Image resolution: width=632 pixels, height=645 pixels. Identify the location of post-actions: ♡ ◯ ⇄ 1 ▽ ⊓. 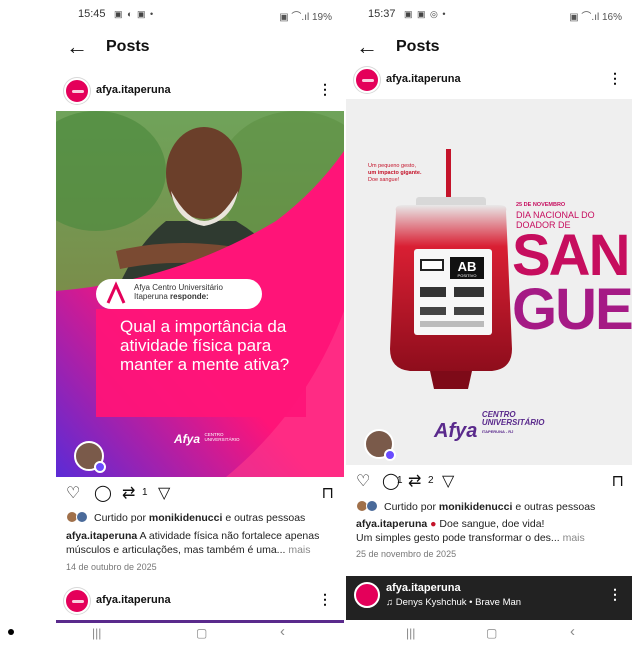
(200, 495).